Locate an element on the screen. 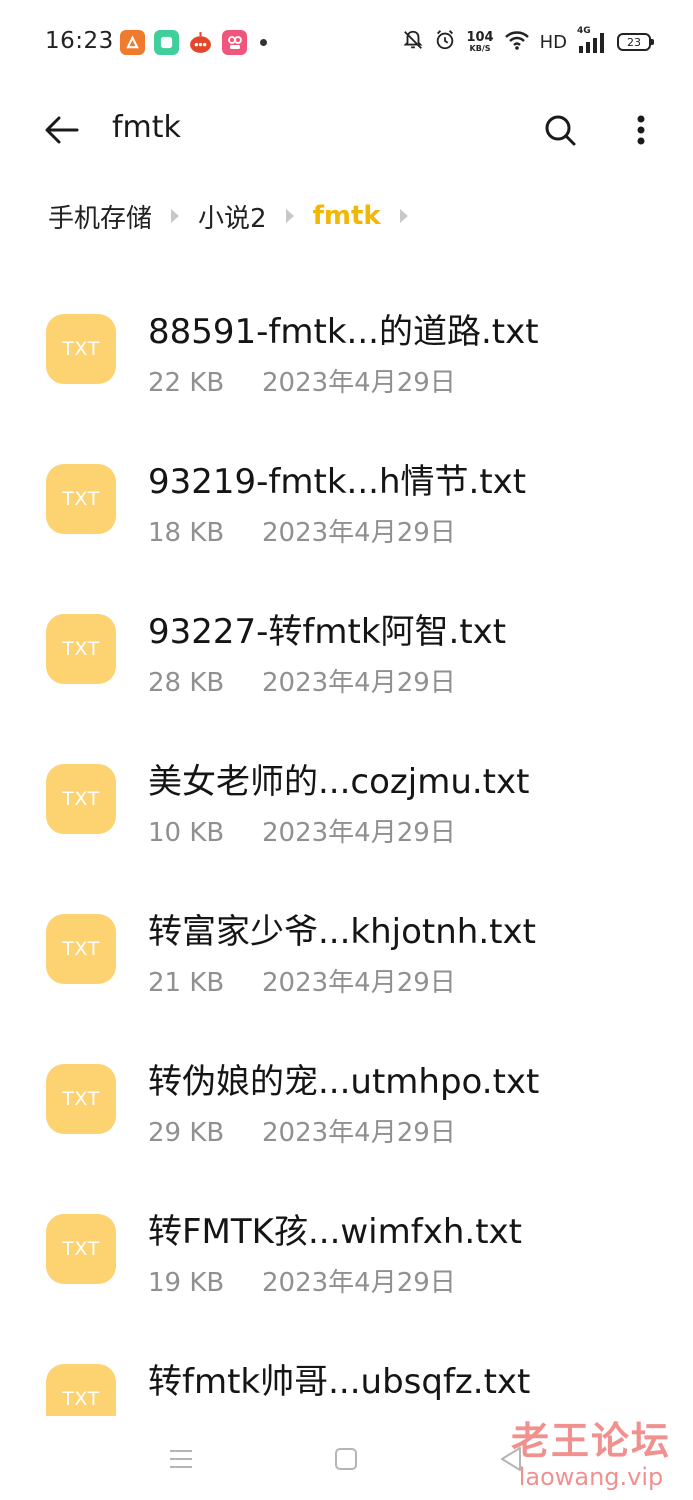  battery-icon: 23 is located at coordinates (635, 42).